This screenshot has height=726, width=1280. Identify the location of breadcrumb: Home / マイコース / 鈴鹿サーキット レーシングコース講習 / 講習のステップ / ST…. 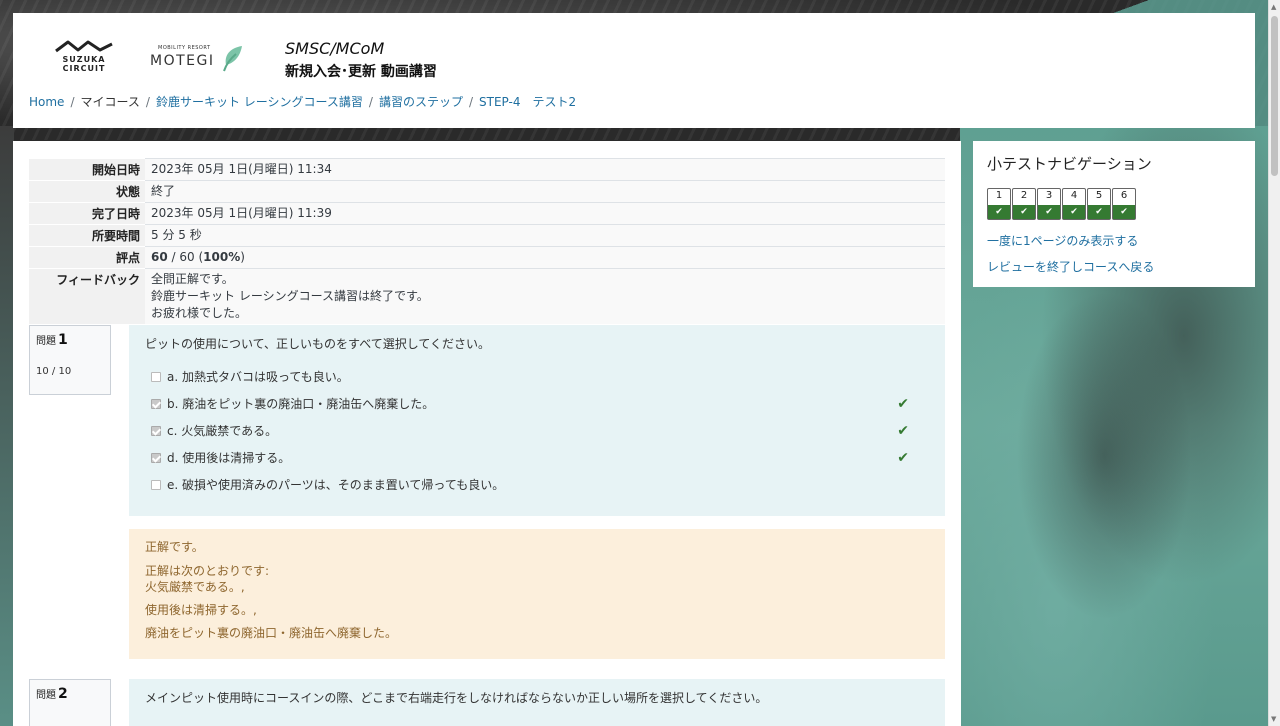
(303, 102).